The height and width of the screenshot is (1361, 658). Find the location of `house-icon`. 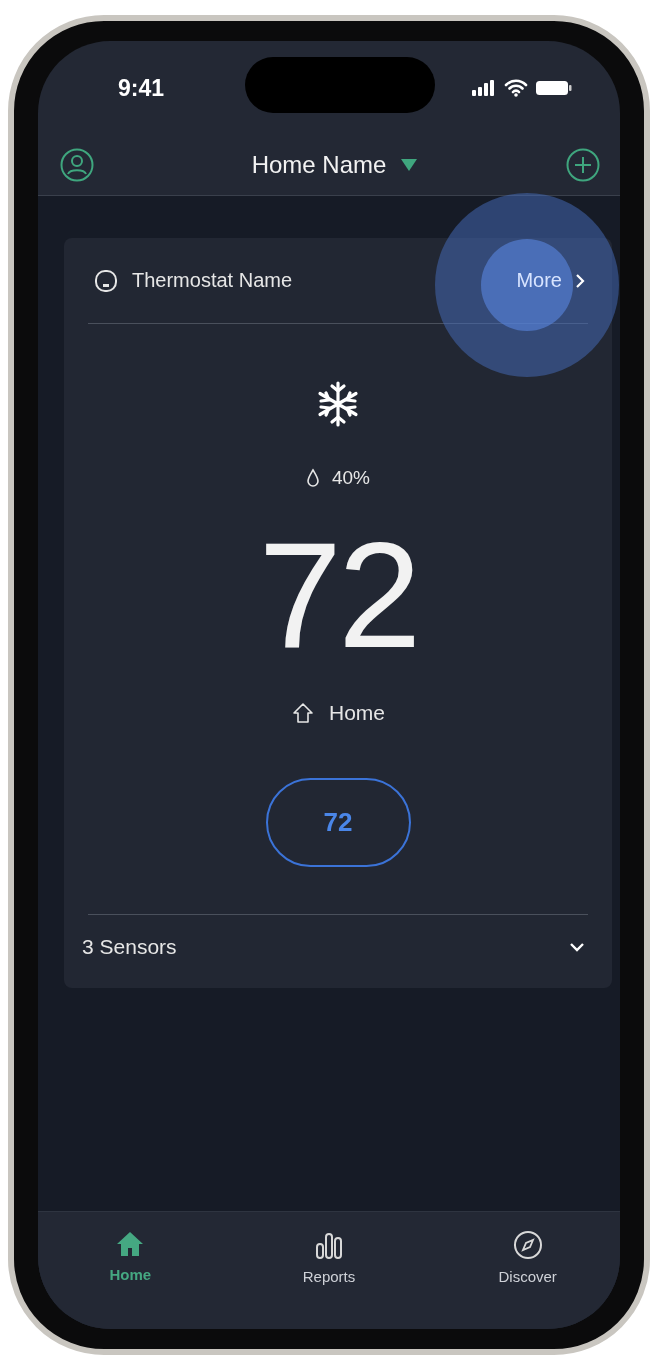

house-icon is located at coordinates (303, 713).